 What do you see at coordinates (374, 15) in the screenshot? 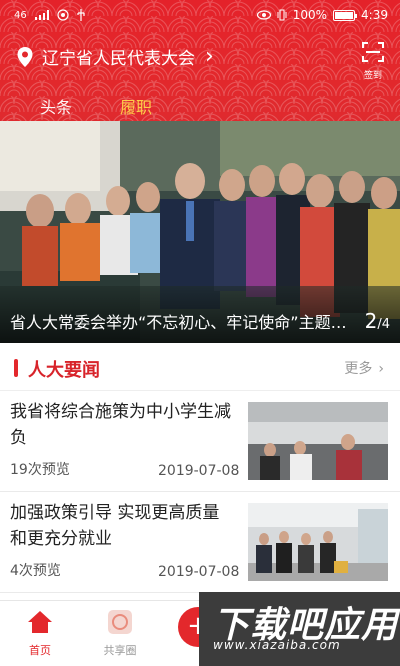
I see `clock: 4:39` at bounding box center [374, 15].